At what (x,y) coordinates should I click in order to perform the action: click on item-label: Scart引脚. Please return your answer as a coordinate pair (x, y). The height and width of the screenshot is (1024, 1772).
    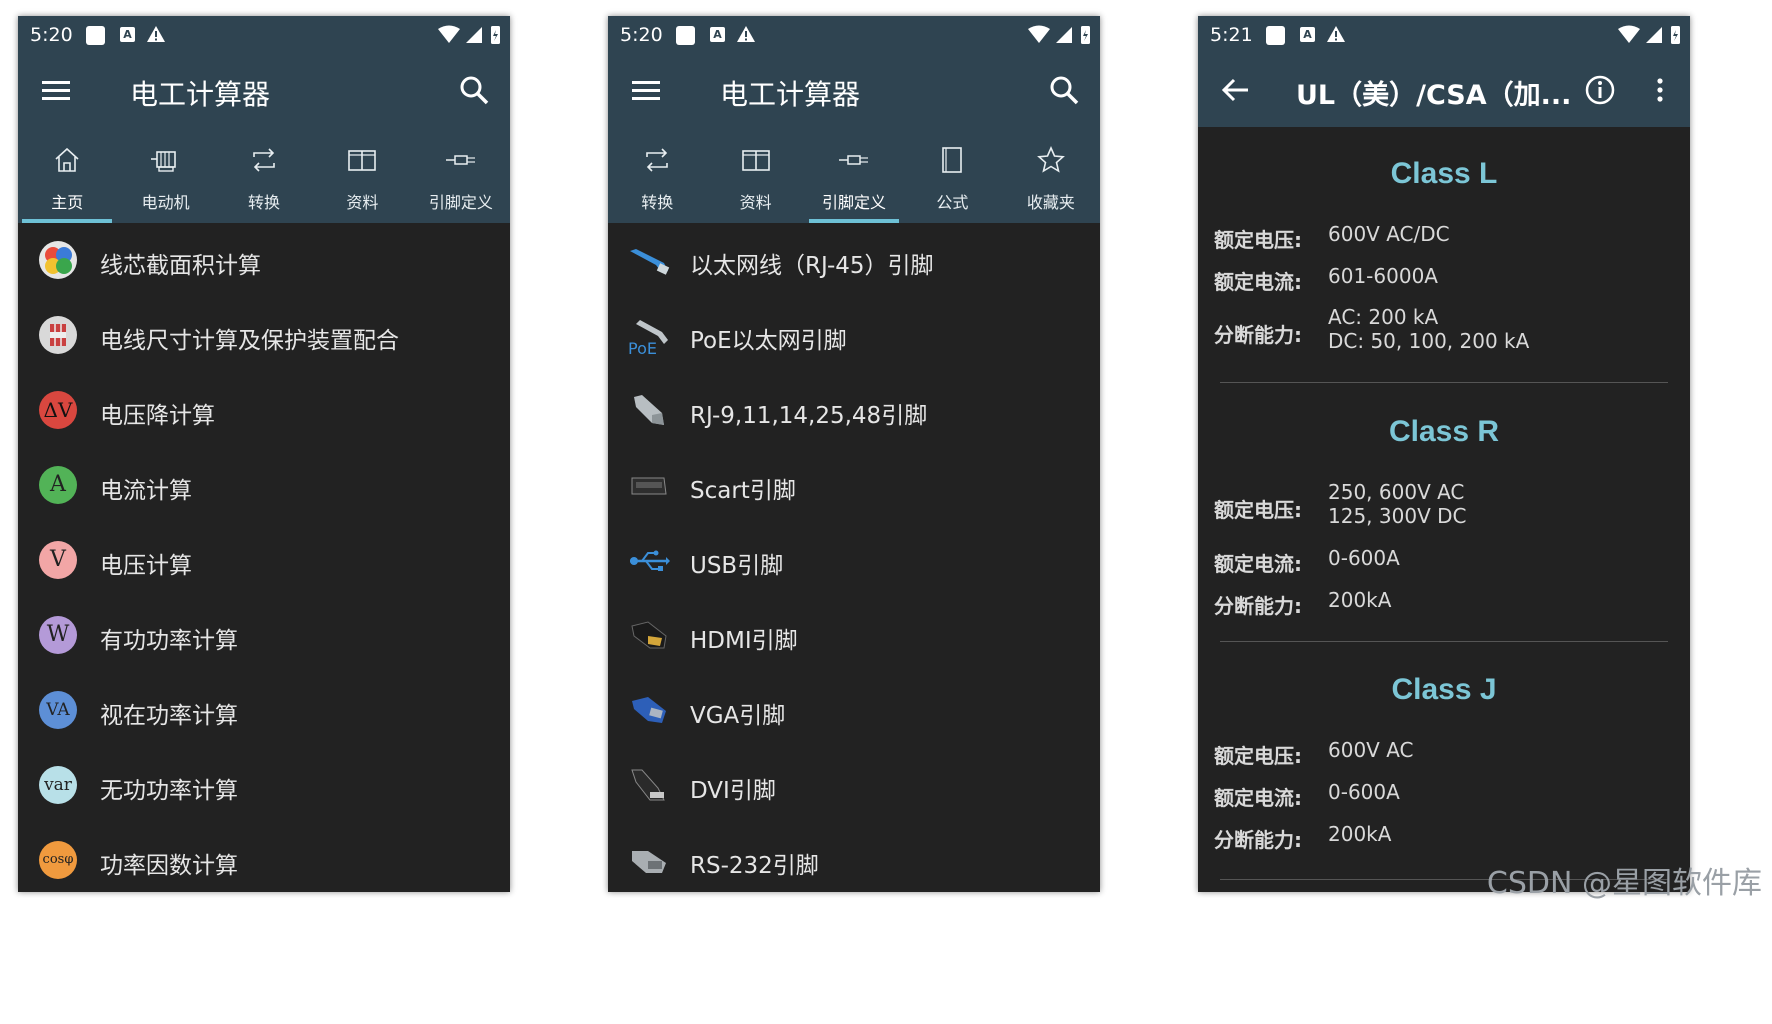
    Looking at the image, I should click on (743, 491).